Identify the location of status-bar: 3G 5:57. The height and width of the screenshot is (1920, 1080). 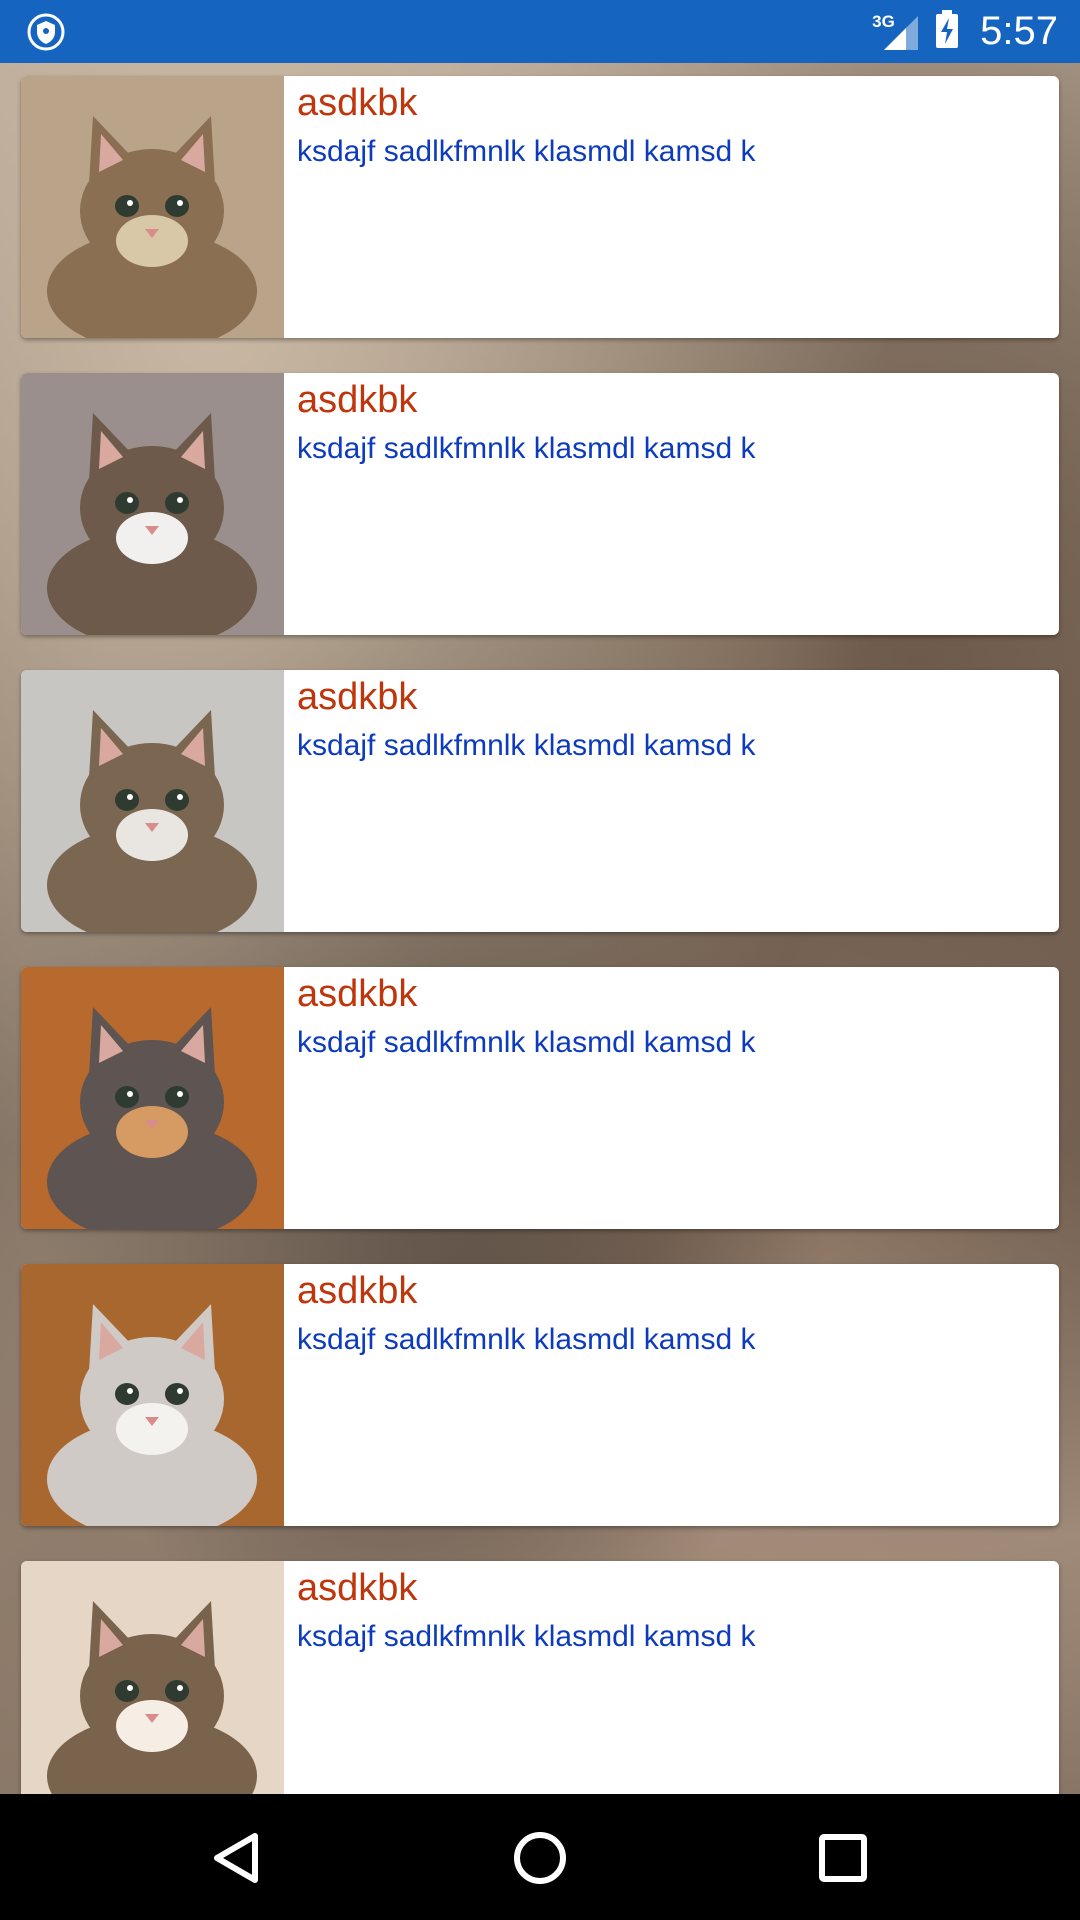
(540, 31).